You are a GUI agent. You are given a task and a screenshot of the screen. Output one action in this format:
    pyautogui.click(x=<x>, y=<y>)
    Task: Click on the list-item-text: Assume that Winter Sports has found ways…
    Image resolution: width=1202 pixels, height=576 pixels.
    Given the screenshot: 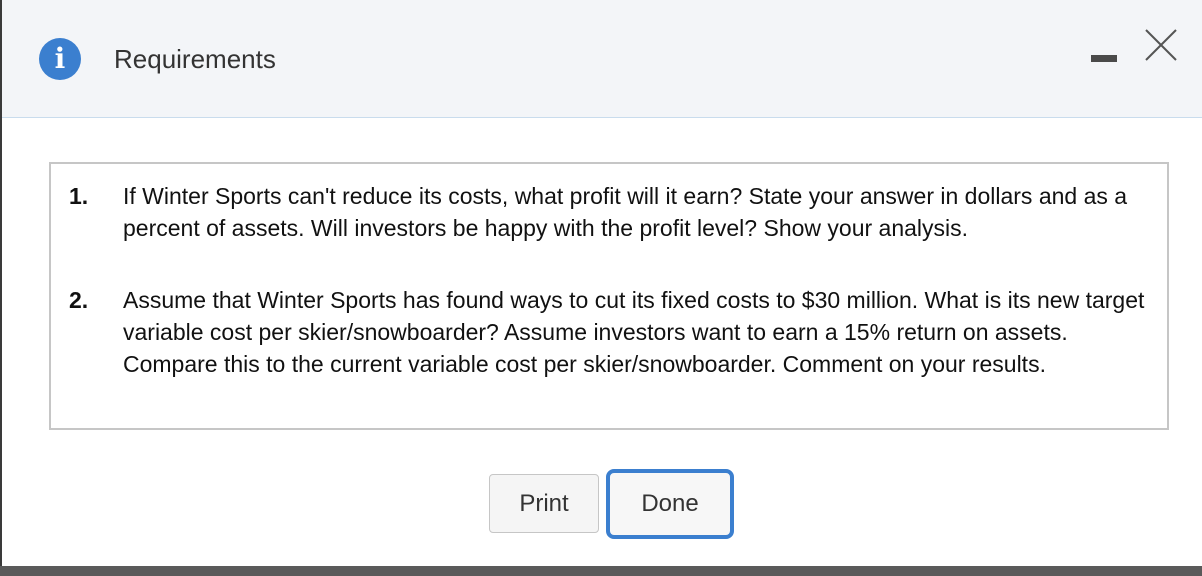 What is the action you would take?
    pyautogui.click(x=634, y=332)
    